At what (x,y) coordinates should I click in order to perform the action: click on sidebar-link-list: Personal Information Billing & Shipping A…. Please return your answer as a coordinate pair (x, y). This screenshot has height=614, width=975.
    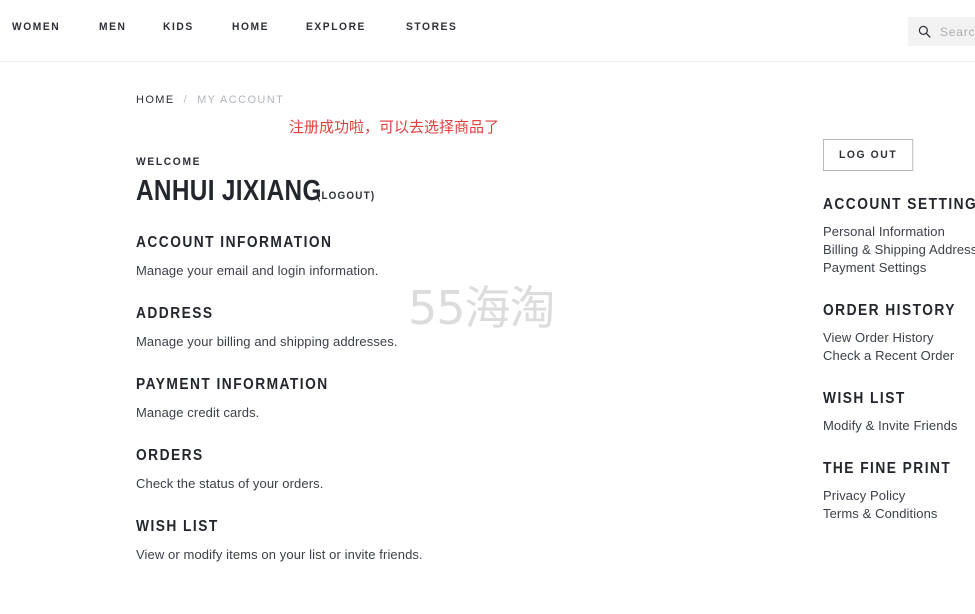
    Looking at the image, I should click on (899, 250).